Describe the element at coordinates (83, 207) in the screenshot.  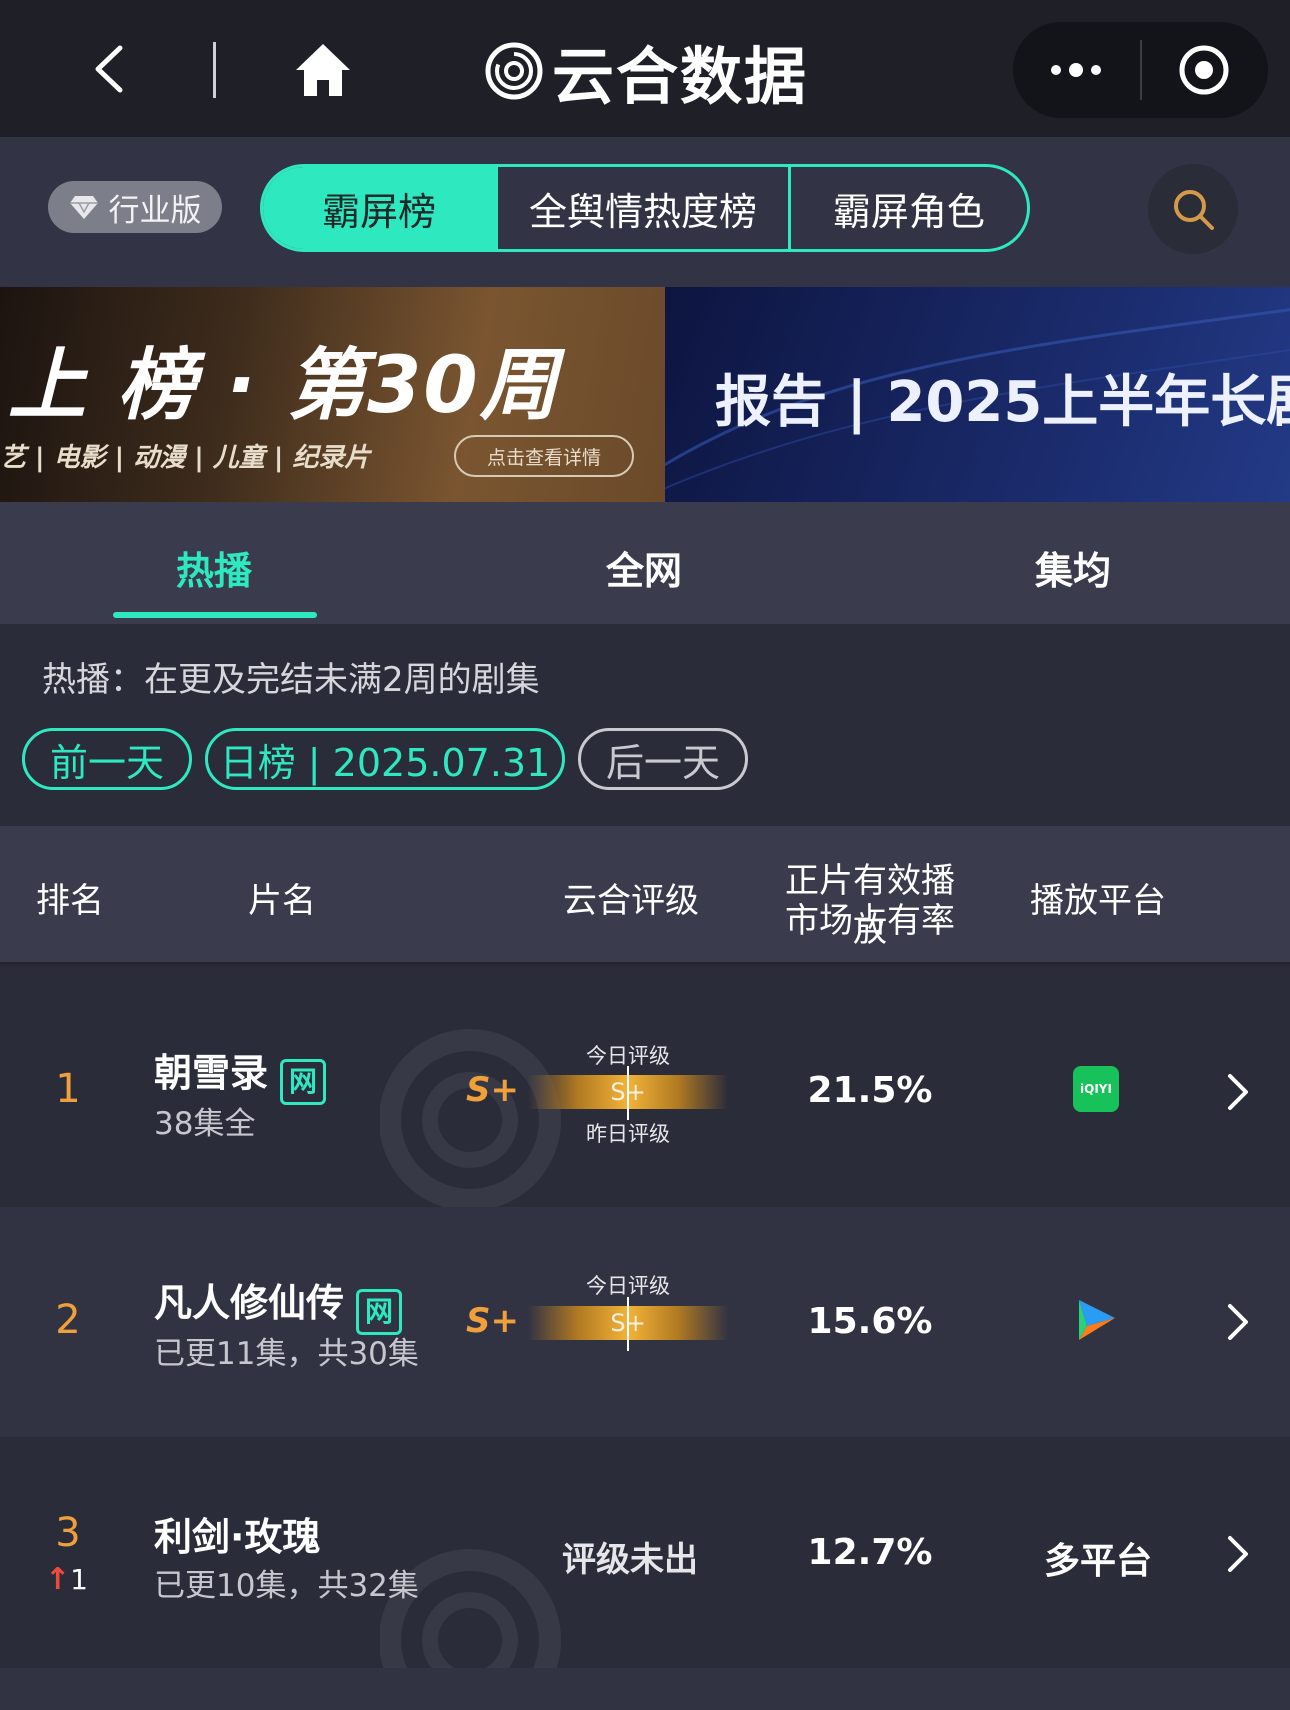
I see `diamond-icon` at that location.